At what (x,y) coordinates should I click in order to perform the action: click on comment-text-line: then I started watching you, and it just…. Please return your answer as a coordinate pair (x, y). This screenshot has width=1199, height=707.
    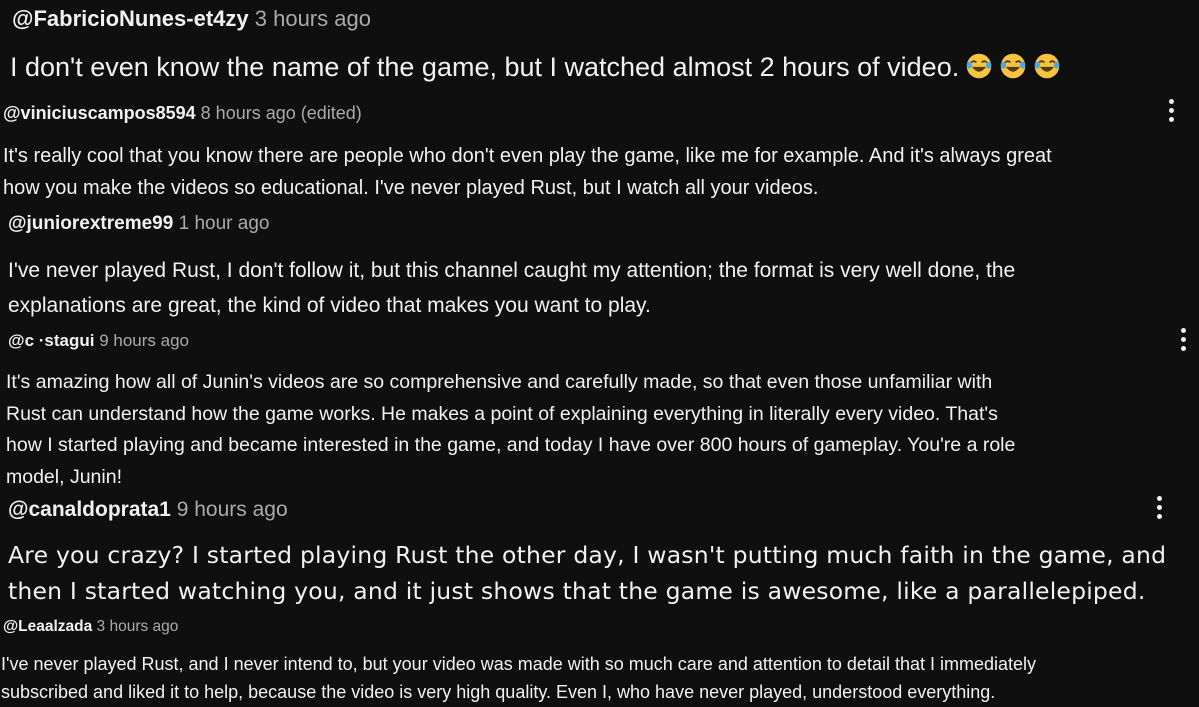
    Looking at the image, I should click on (577, 591).